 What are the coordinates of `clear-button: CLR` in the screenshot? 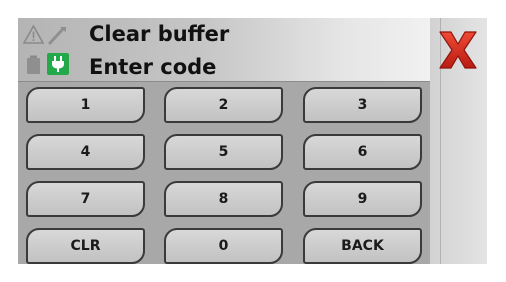 It's located at (85, 246).